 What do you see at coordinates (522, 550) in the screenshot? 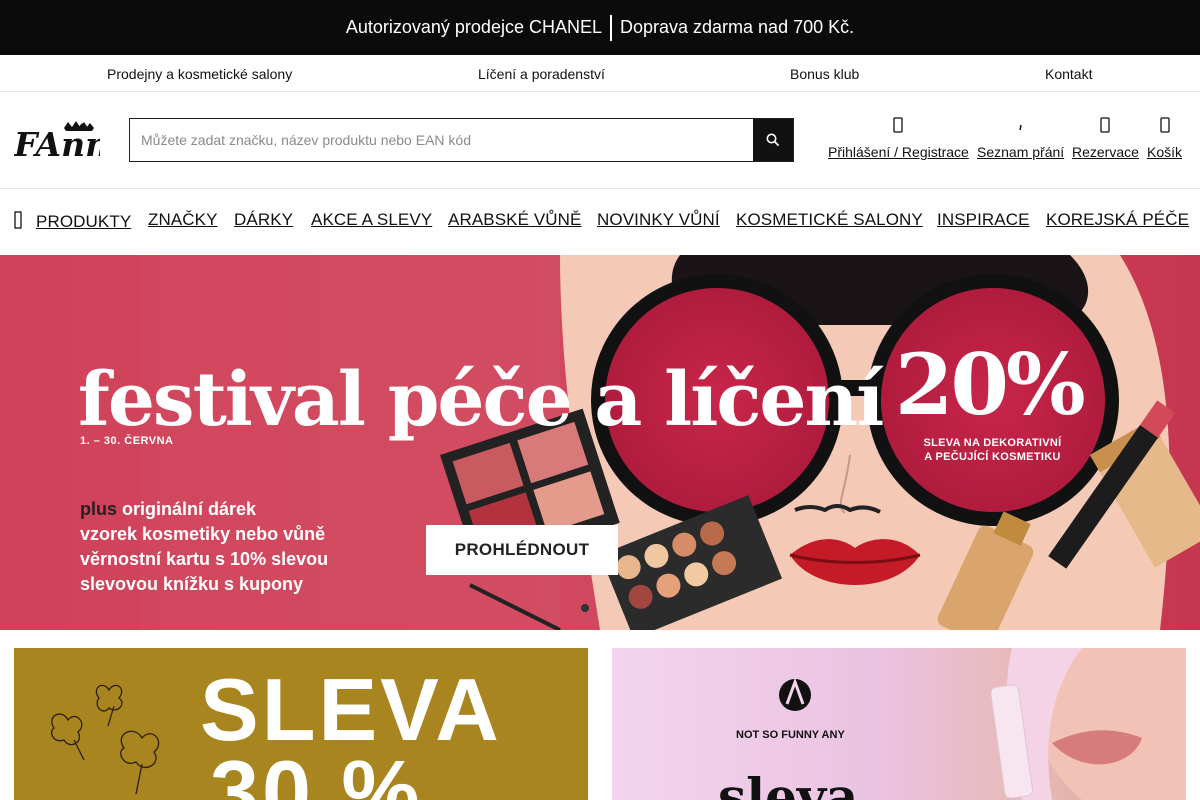
I see `hero-cta-button: PROHLÉDNOUT` at bounding box center [522, 550].